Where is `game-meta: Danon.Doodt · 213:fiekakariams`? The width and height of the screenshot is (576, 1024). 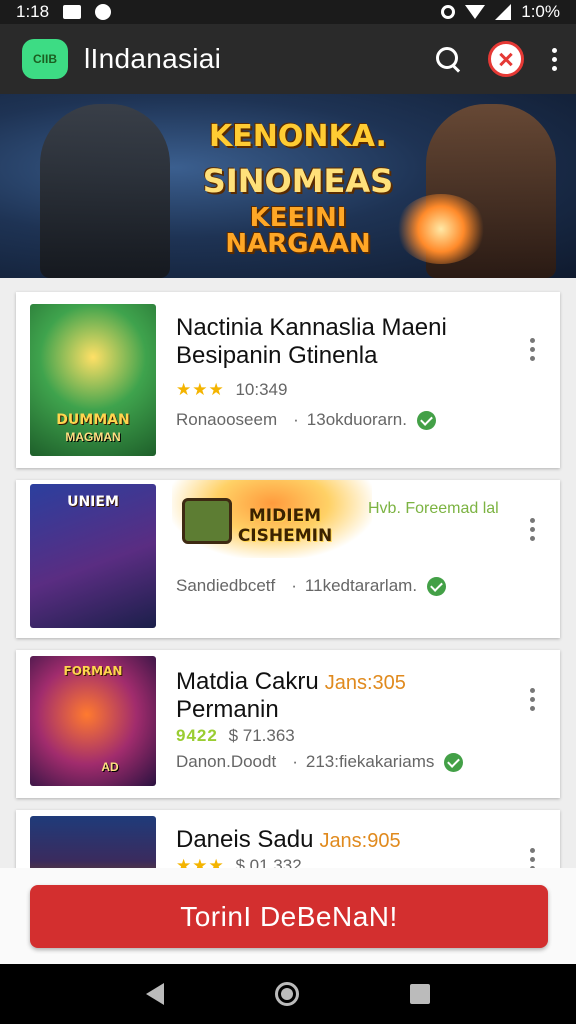 game-meta: Danon.Doodt · 213:fiekakariams is located at coordinates (320, 762).